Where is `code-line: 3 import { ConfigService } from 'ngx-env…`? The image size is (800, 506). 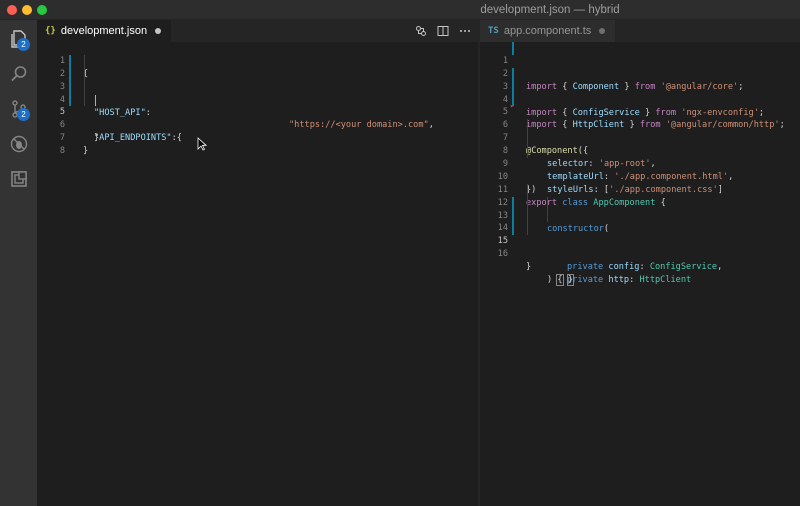
code-line: 3 import { ConfigService } from 'ngx-env… is located at coordinates (640, 92).